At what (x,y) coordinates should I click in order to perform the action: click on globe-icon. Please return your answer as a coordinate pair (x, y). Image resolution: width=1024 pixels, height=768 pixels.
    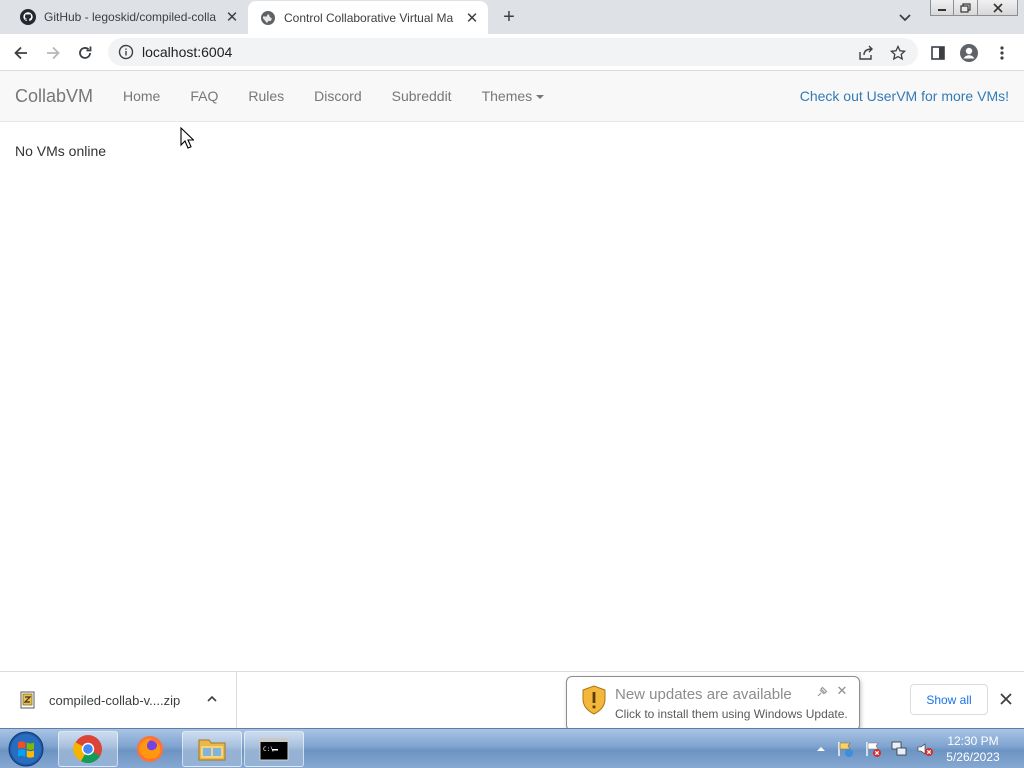
    Looking at the image, I should click on (268, 18).